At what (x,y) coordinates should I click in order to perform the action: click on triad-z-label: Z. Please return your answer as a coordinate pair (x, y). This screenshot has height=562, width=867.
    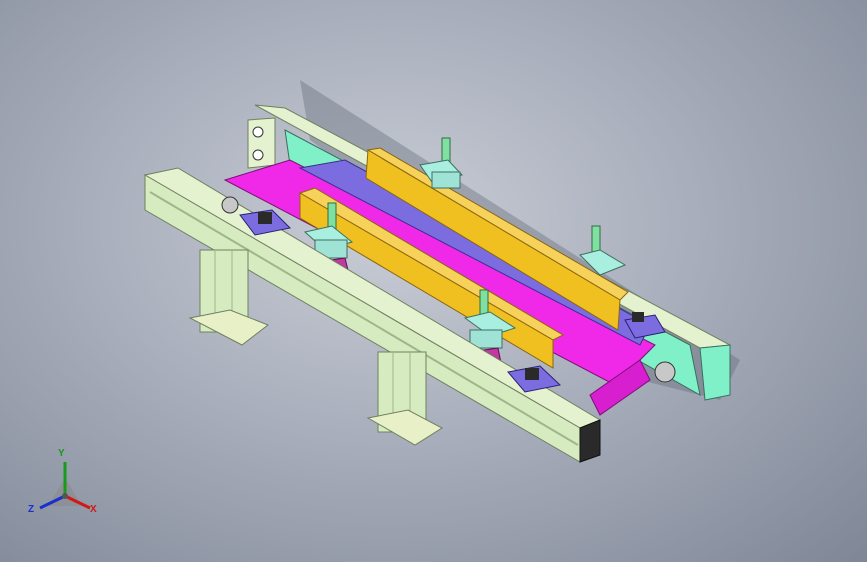
    Looking at the image, I should click on (31, 509).